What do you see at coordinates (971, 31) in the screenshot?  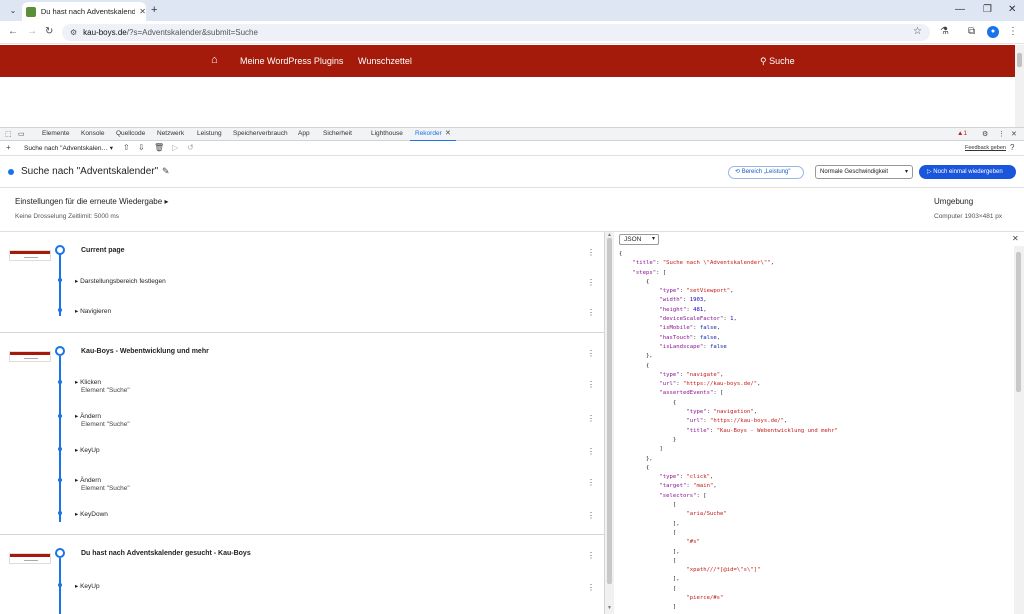 I see `extensions-icon: ⧉` at bounding box center [971, 31].